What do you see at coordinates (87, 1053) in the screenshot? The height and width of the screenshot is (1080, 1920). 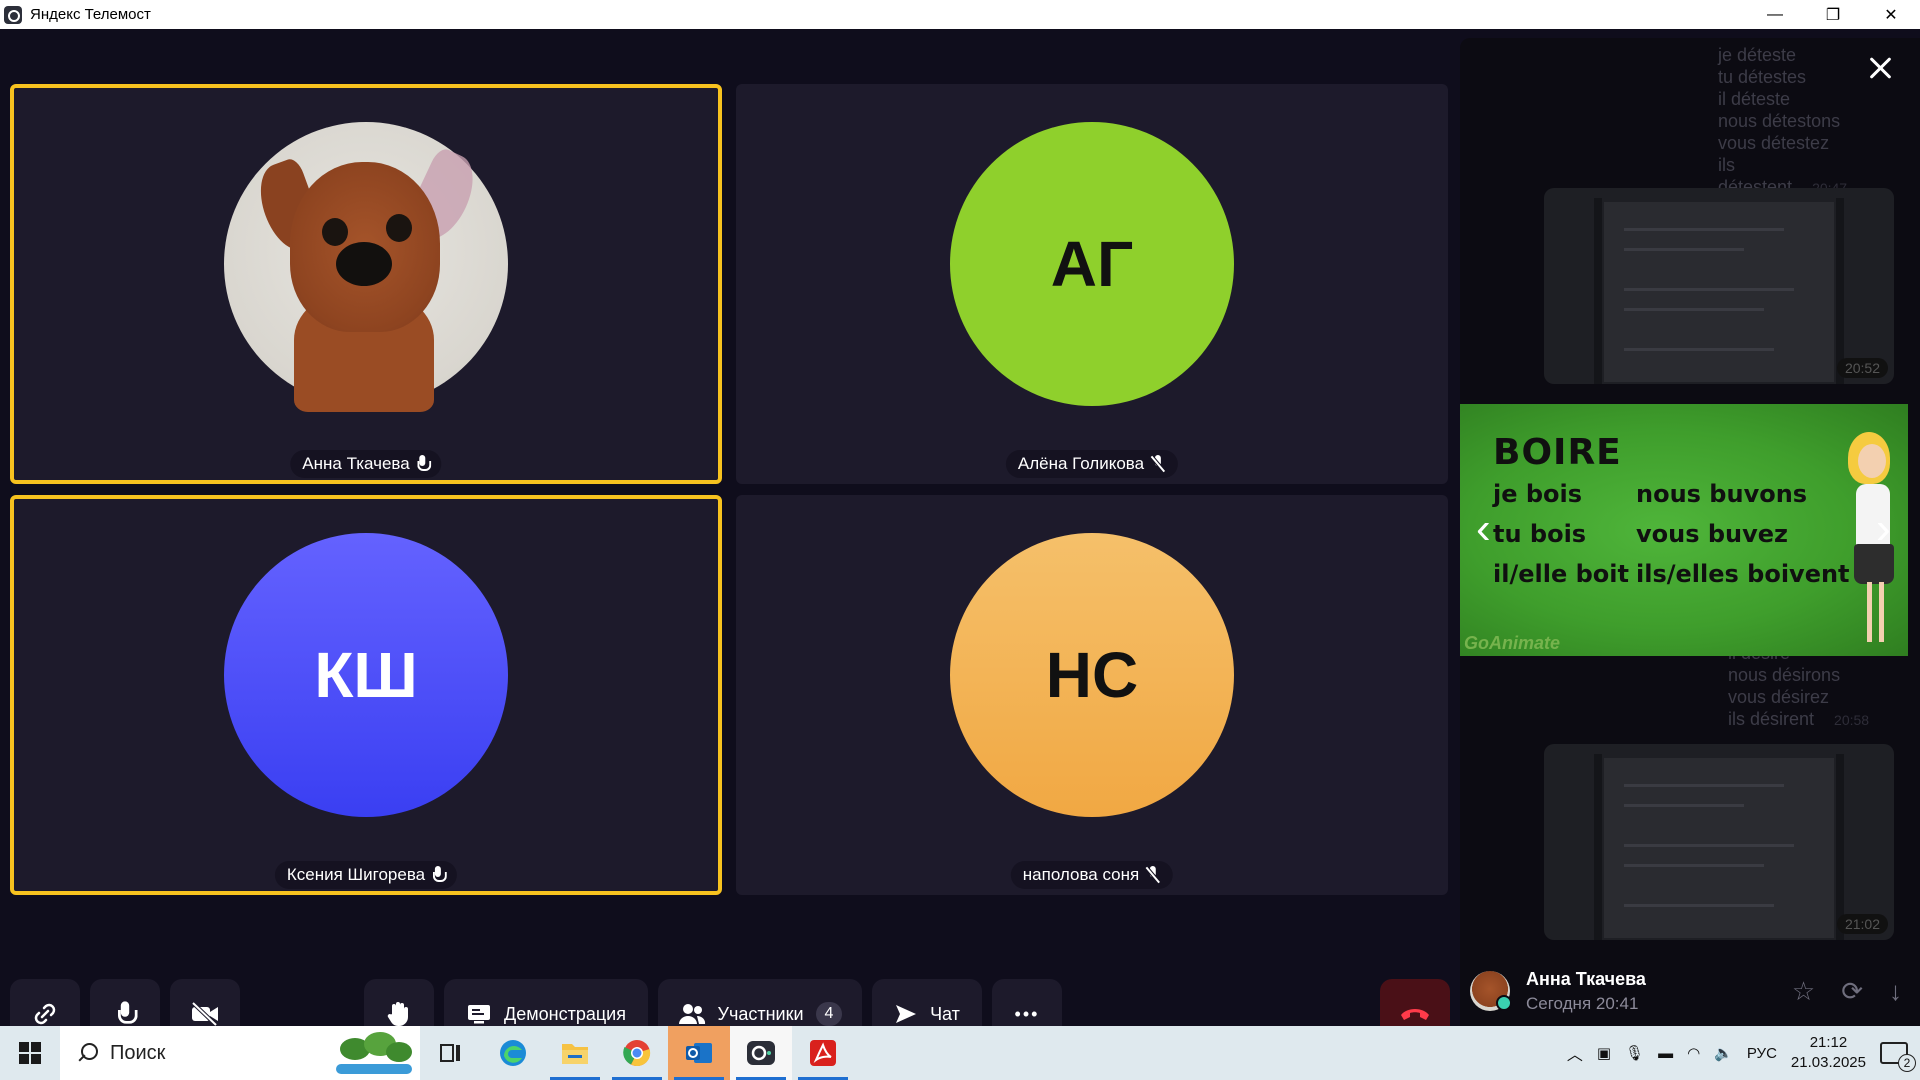 I see `search-icon` at bounding box center [87, 1053].